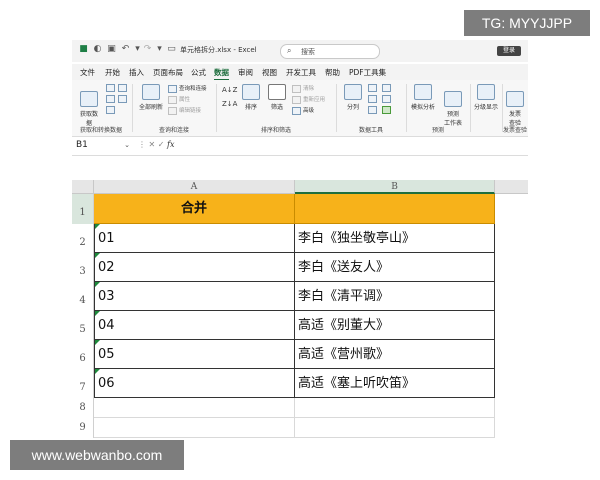  Describe the element at coordinates (83, 354) in the screenshot. I see `row-header: 6` at that location.